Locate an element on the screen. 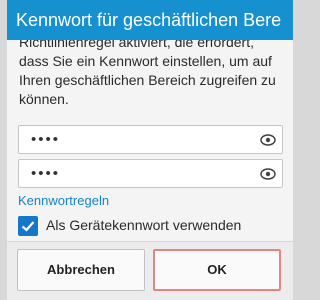 The height and width of the screenshot is (300, 320). message-line: dass Sie ein Kennwort einstellen, um auf is located at coordinates (145, 61).